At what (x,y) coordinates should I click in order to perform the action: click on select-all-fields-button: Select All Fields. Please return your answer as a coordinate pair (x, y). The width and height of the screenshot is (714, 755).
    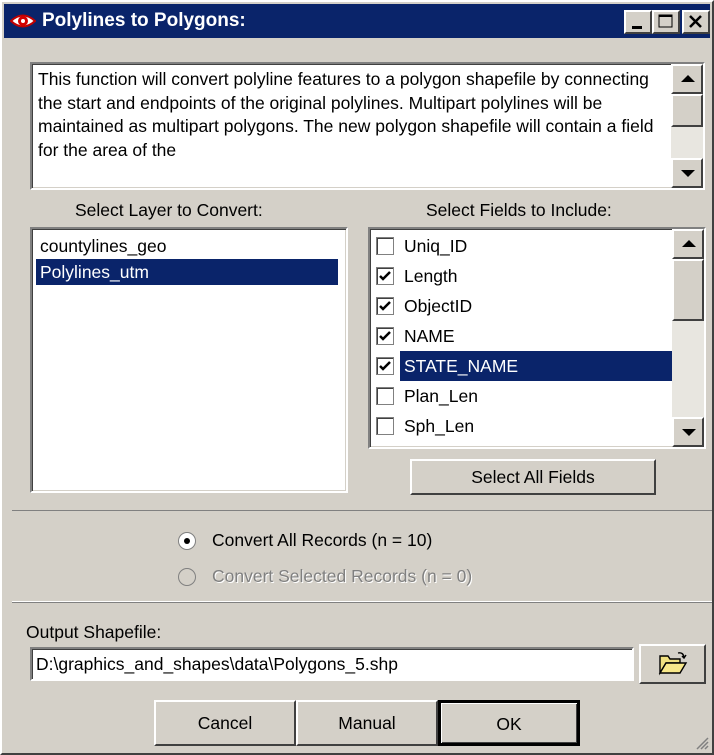
    Looking at the image, I should click on (533, 477).